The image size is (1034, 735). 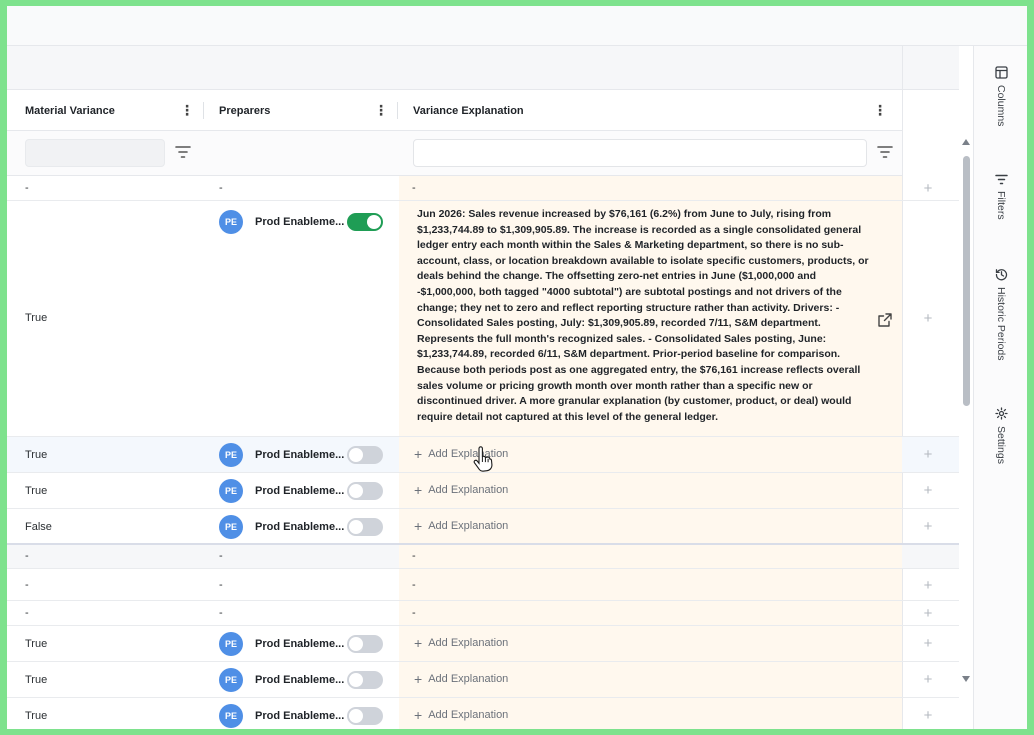 I want to click on side-tab-label: Settings, so click(x=1001, y=445).